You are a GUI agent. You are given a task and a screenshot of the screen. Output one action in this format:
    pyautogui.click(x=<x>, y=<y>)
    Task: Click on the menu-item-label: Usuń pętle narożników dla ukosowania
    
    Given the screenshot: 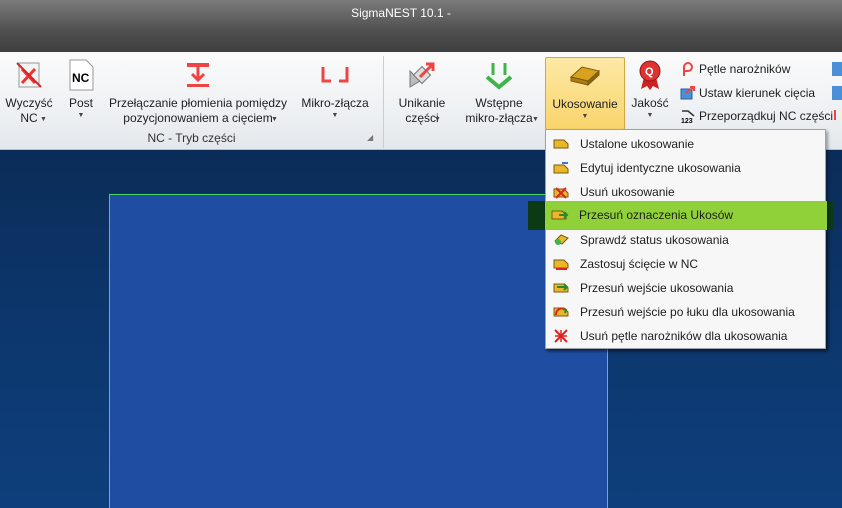 What is the action you would take?
    pyautogui.click(x=684, y=336)
    